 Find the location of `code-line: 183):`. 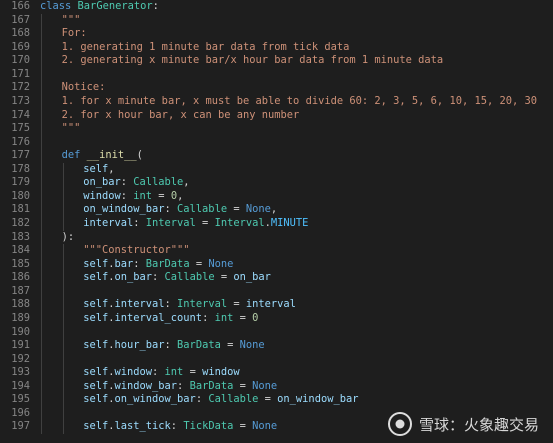

code-line: 183): is located at coordinates (276, 237).